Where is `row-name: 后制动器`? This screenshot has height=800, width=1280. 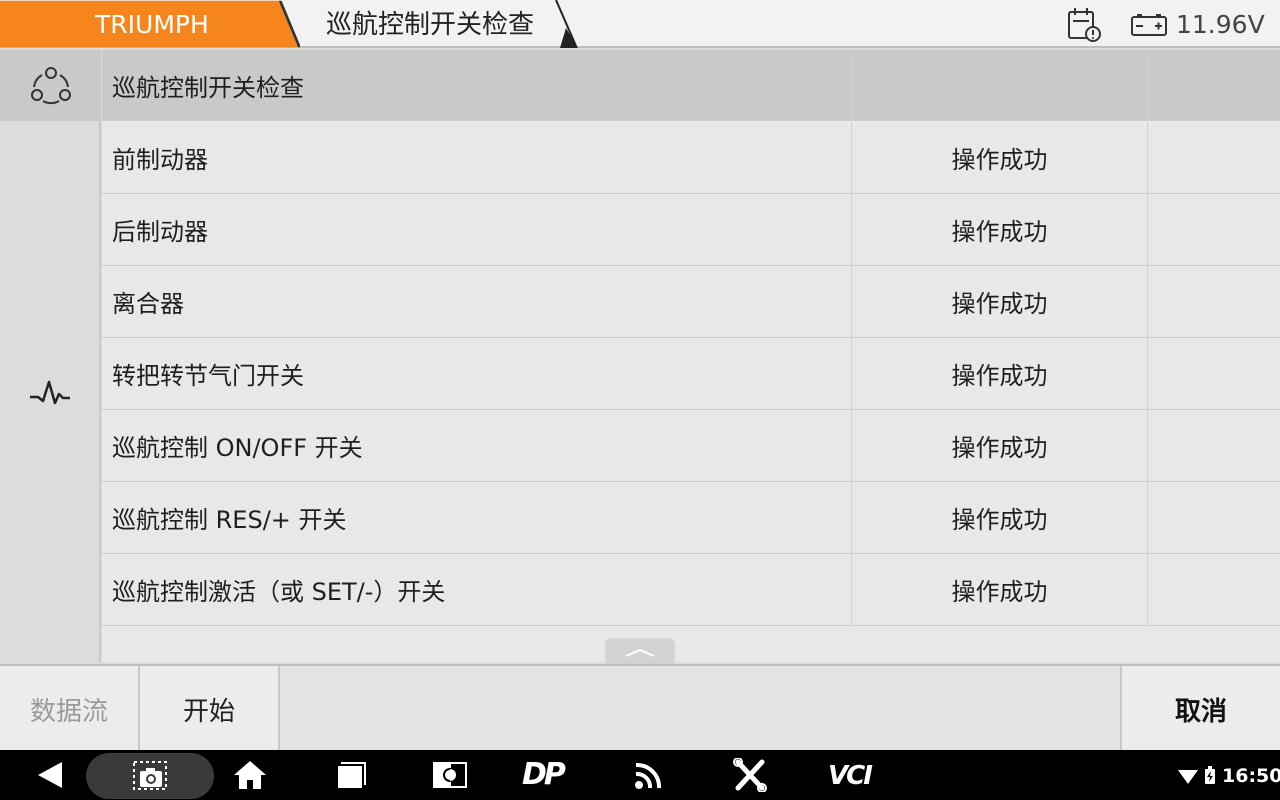 row-name: 后制动器 is located at coordinates (477, 229).